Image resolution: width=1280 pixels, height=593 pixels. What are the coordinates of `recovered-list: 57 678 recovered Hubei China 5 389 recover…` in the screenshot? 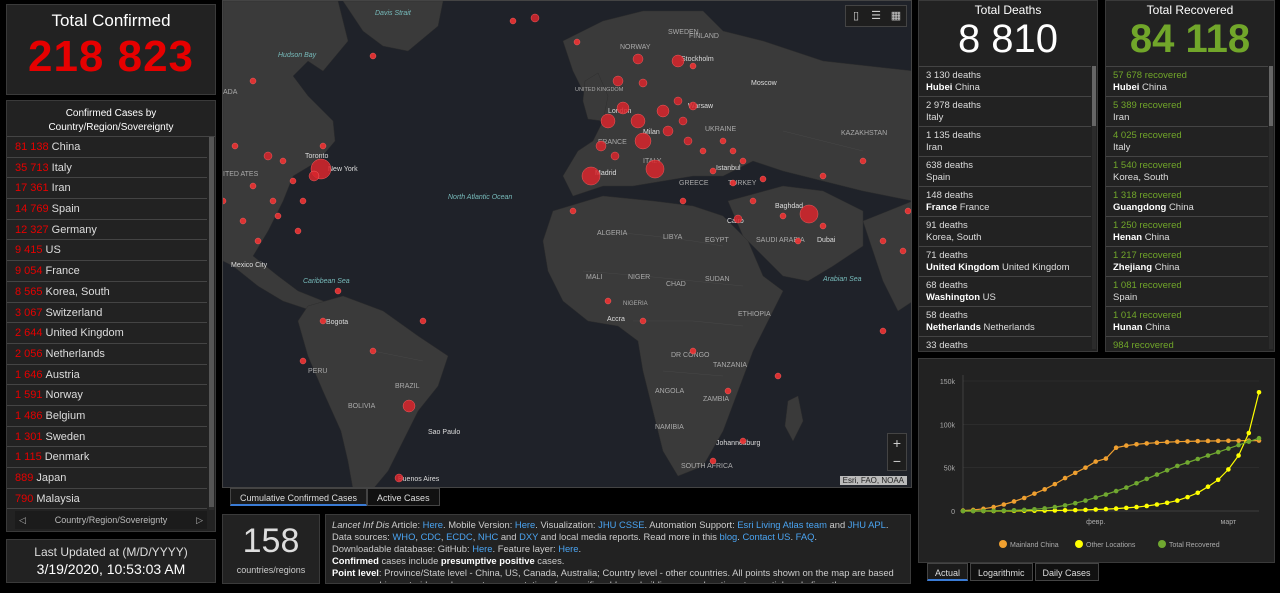 It's located at (1190, 208).